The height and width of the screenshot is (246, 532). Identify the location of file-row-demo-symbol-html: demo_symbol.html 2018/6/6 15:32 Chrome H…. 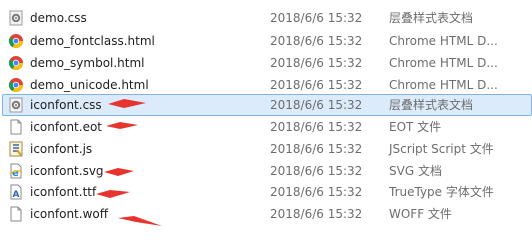
(266, 63).